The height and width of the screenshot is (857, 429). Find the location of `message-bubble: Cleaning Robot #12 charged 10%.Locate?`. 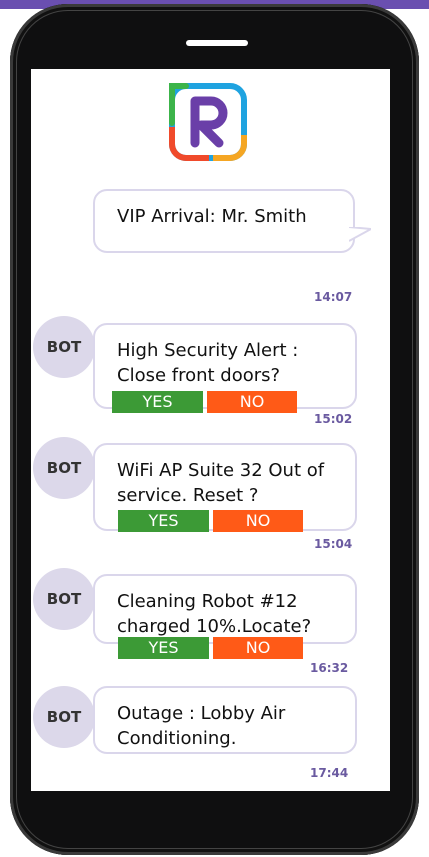

message-bubble: Cleaning Robot #12 charged 10%.Locate? is located at coordinates (225, 609).